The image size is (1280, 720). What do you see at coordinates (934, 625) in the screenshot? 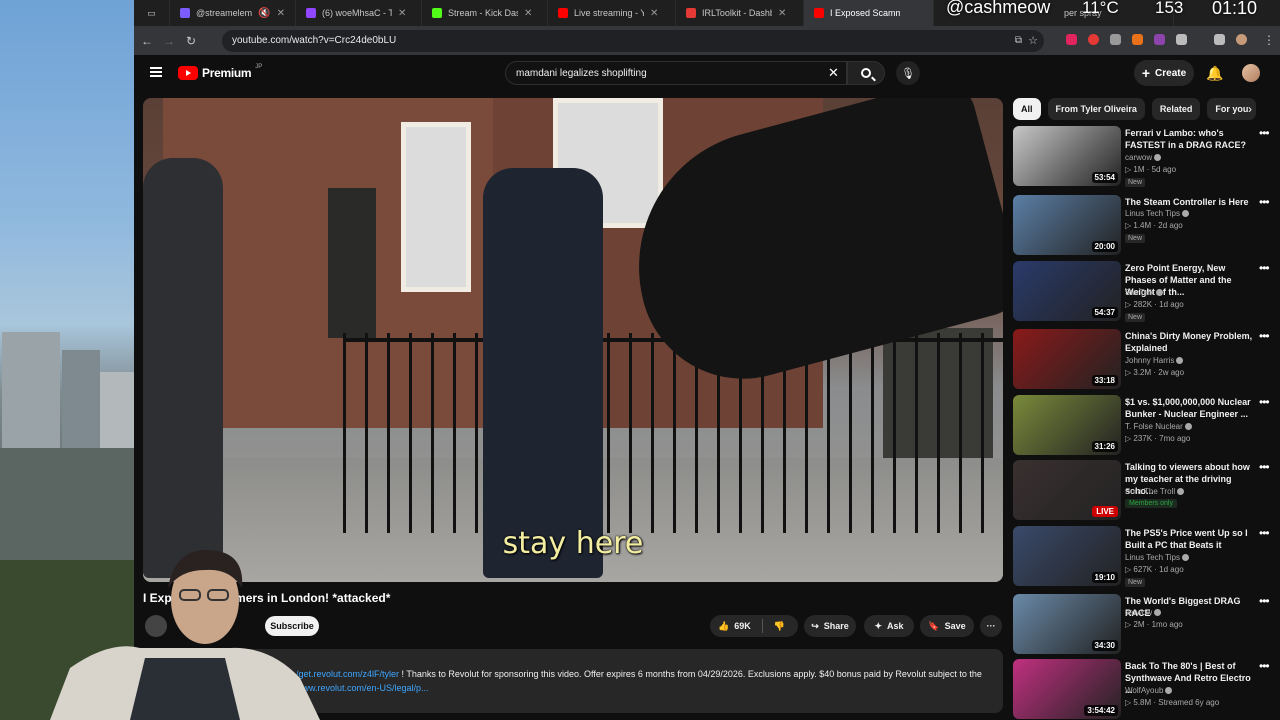
I see `bookmark-icon: 🔖` at bounding box center [934, 625].